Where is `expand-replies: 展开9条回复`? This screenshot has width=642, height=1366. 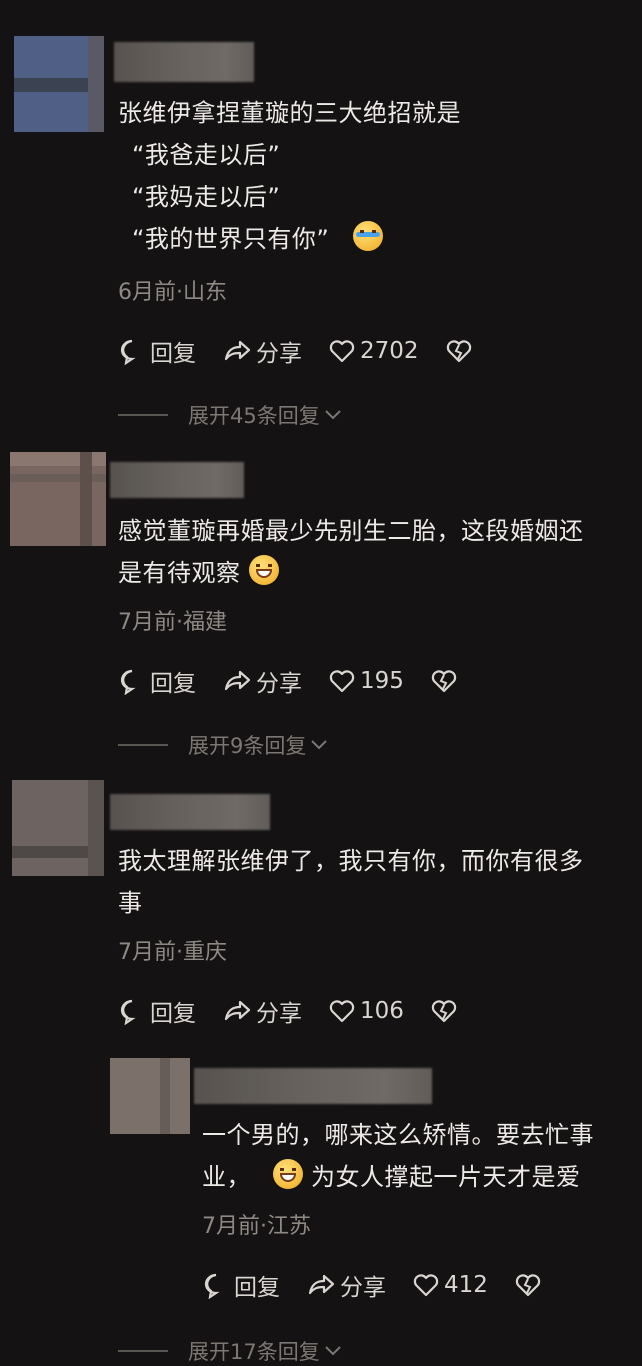 expand-replies: 展开9条回复 is located at coordinates (223, 745).